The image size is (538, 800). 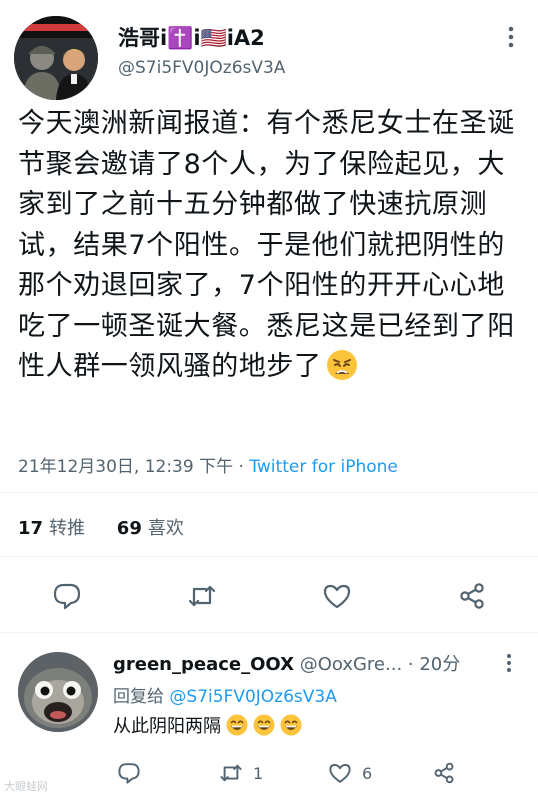 I want to click on reply-retweet-count: 1, so click(x=258, y=773).